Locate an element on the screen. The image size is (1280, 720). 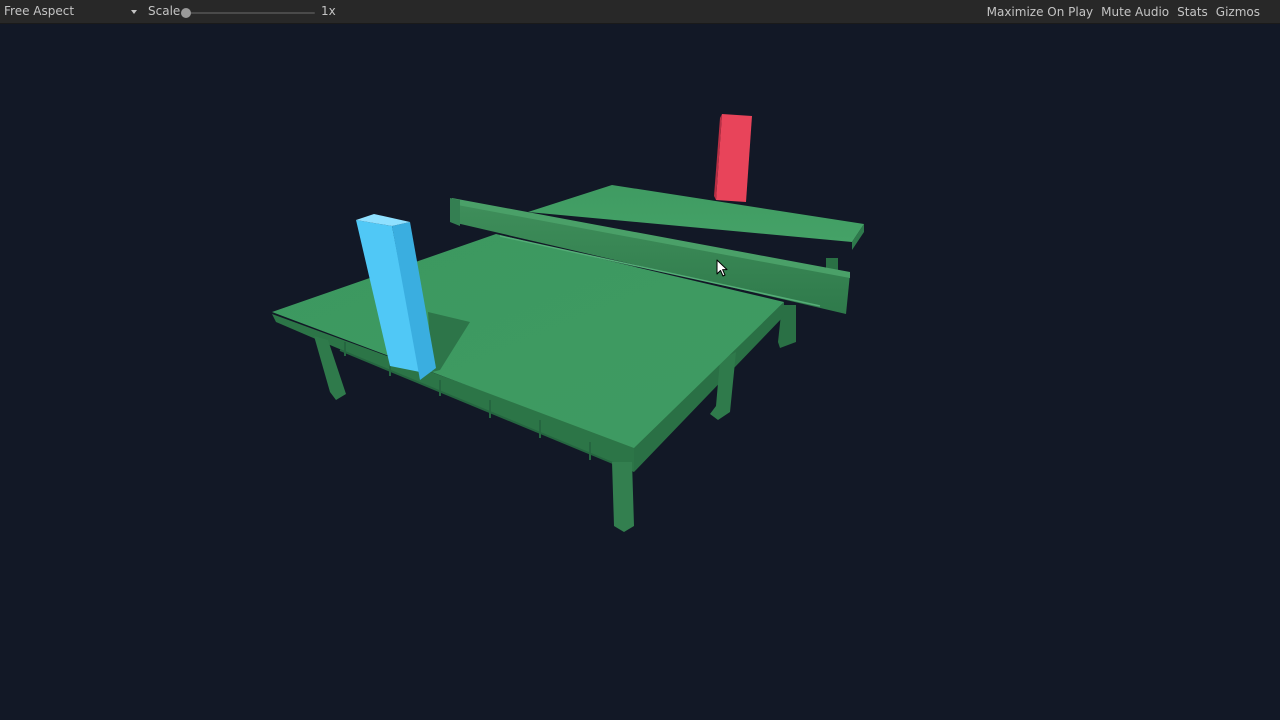
scale-slider-track is located at coordinates (248, 13).